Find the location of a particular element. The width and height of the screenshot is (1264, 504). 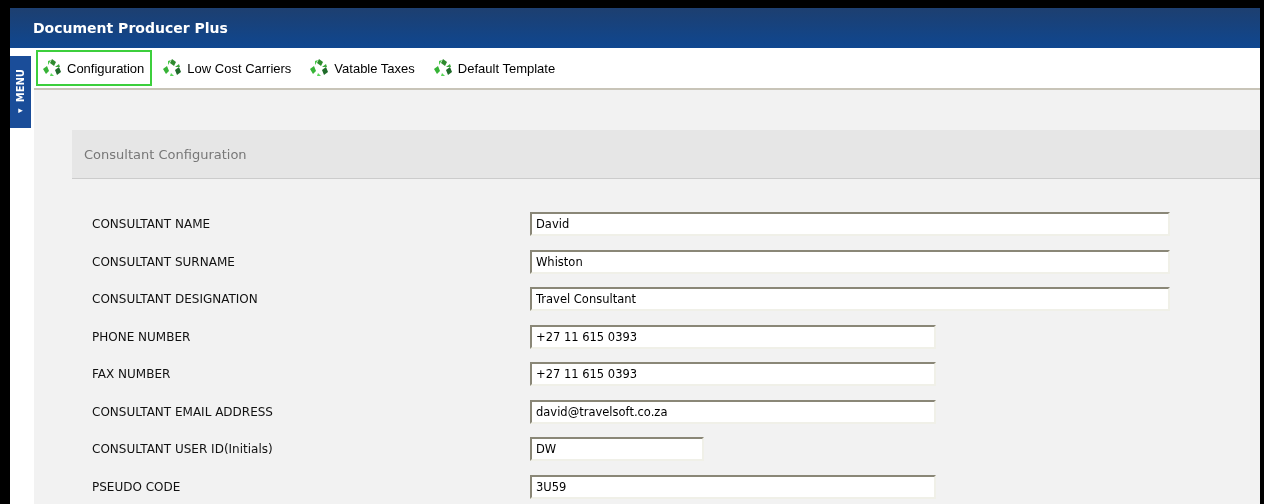

input-field: david@travelsoft.co.za is located at coordinates (733, 411).